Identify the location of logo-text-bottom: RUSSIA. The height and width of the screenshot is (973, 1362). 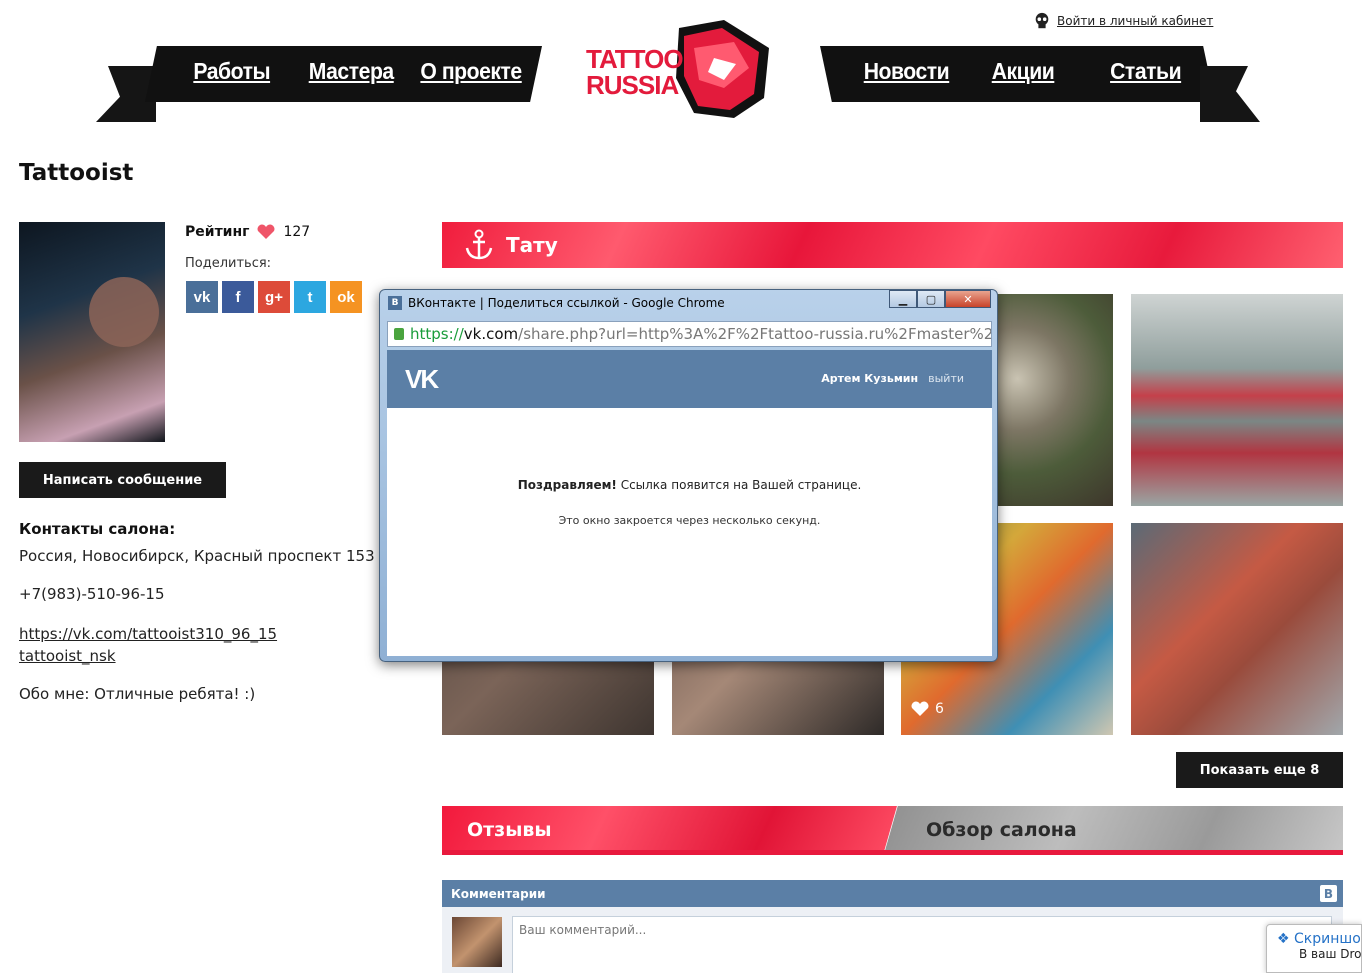
(632, 85).